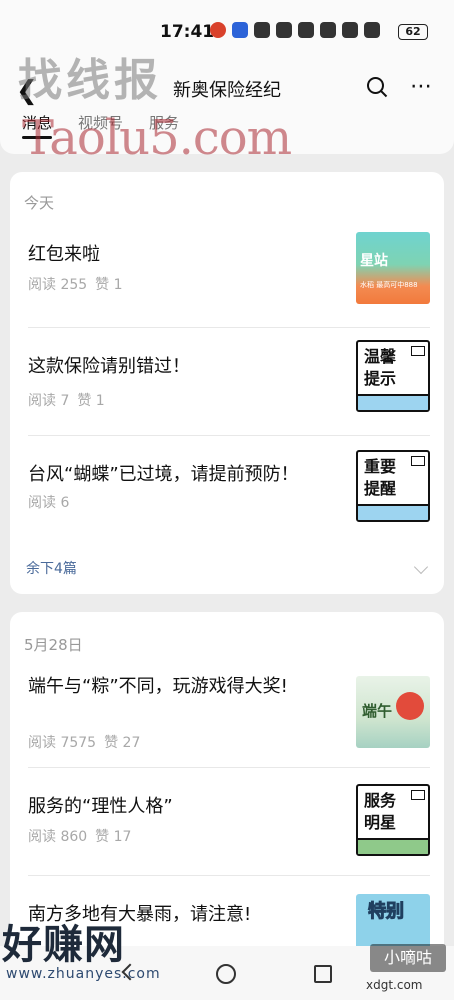  What do you see at coordinates (63, 945) in the screenshot?
I see `watermark-bottom: 好赚网` at bounding box center [63, 945].